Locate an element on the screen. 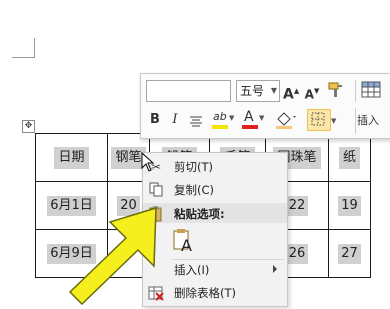  font-color-swatch is located at coordinates (250, 127).